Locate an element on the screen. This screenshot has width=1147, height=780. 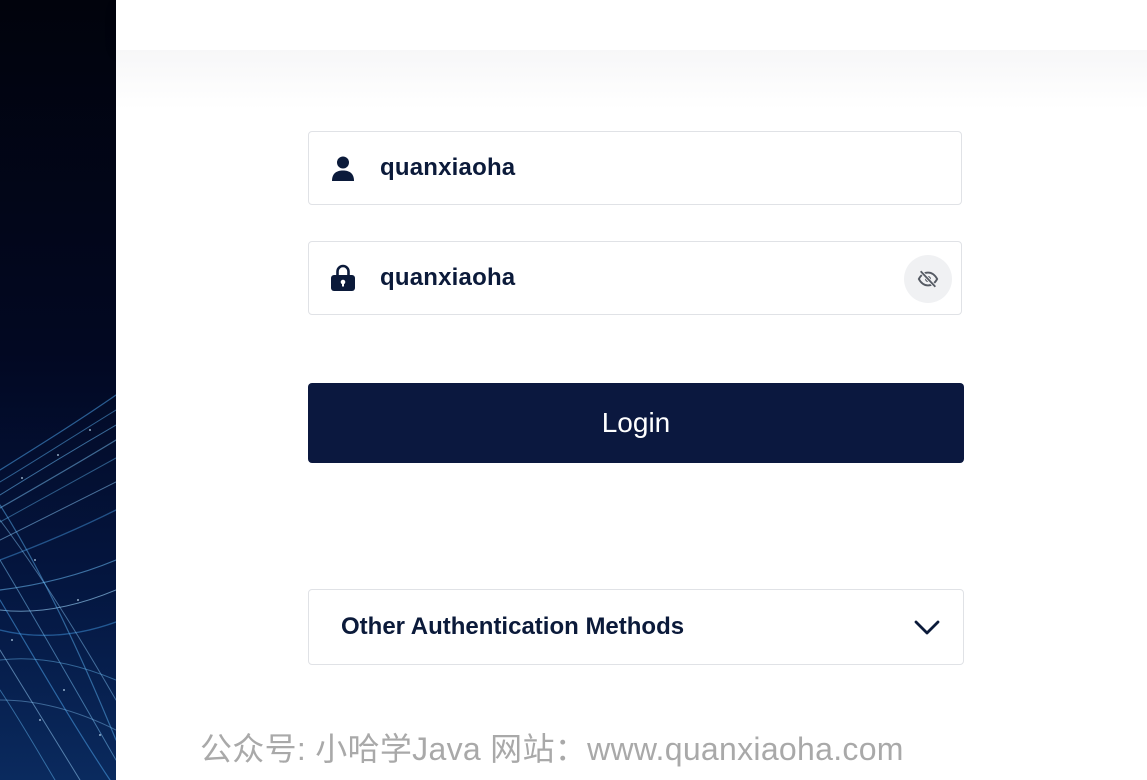
other-authentication-methods-dropdown: Other Authentication Methods is located at coordinates (636, 627).